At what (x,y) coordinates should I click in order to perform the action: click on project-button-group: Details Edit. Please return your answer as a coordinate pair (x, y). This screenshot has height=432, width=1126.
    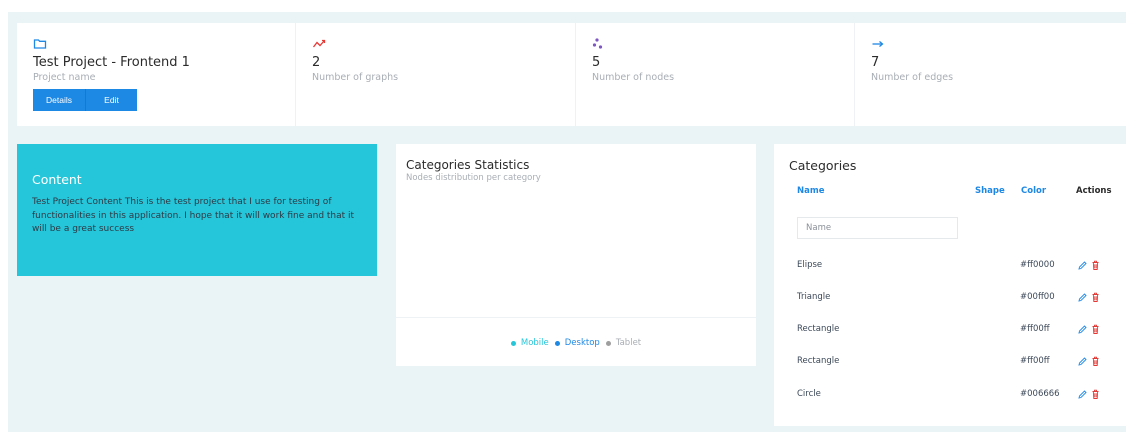
    Looking at the image, I should click on (156, 100).